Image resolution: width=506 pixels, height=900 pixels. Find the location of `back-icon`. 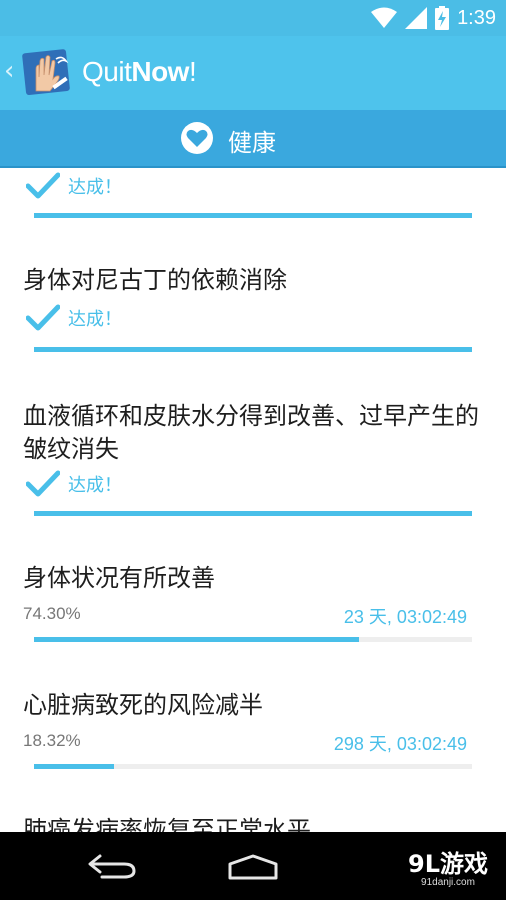

back-icon is located at coordinates (112, 866).